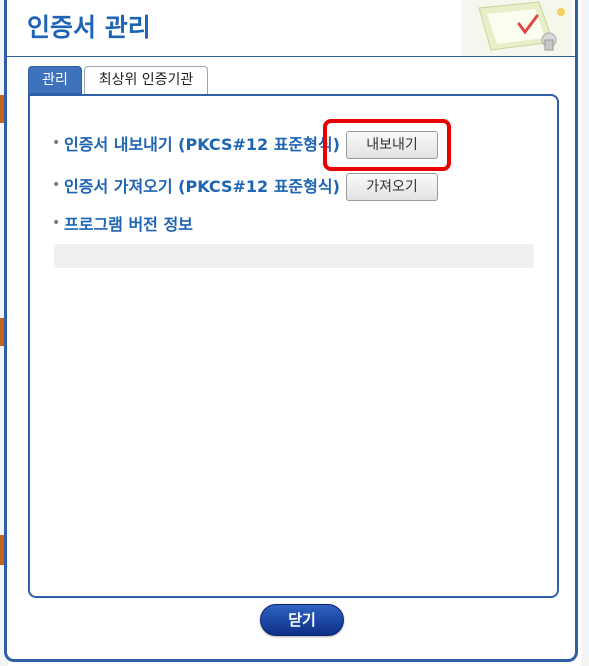 The image size is (589, 666). Describe the element at coordinates (291, 28) in the screenshot. I see `title-bar: 인증서 관리` at that location.